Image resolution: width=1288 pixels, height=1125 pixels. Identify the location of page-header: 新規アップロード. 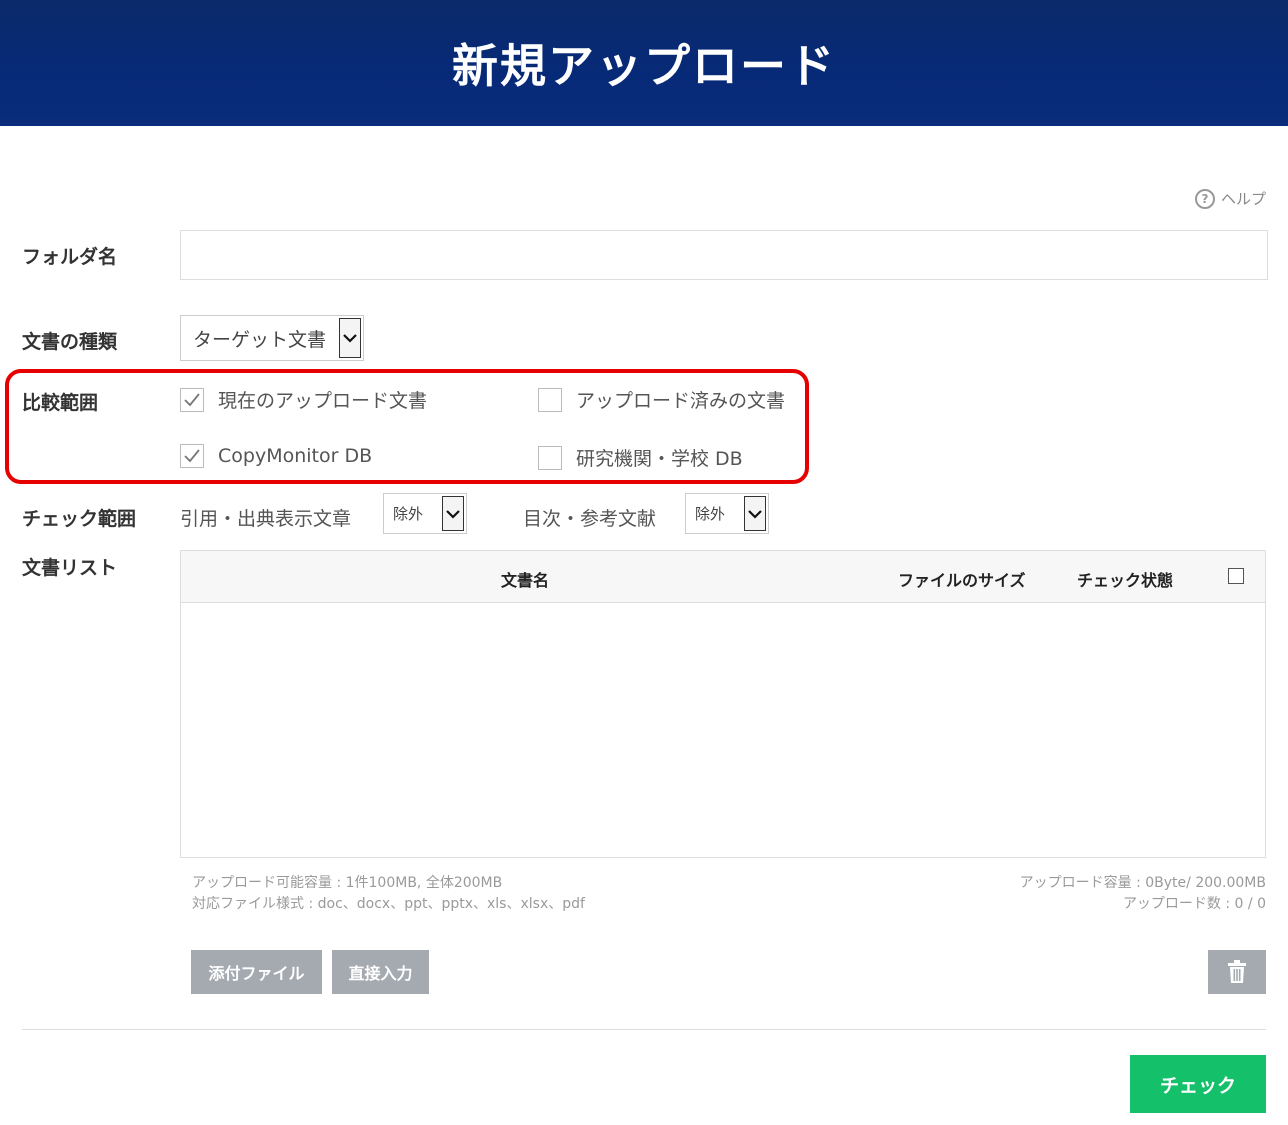
(644, 63).